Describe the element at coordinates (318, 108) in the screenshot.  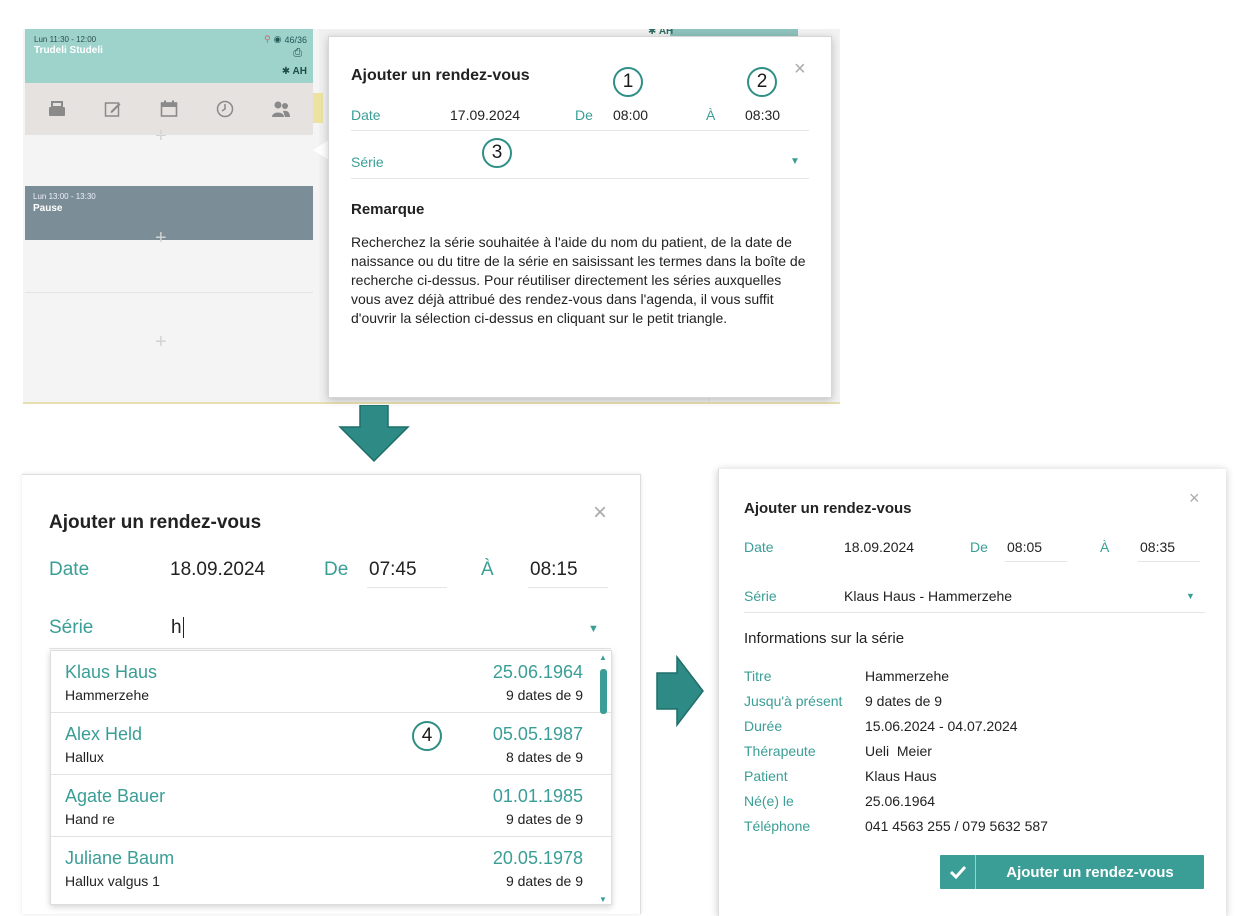
I see `calendar-marker` at that location.